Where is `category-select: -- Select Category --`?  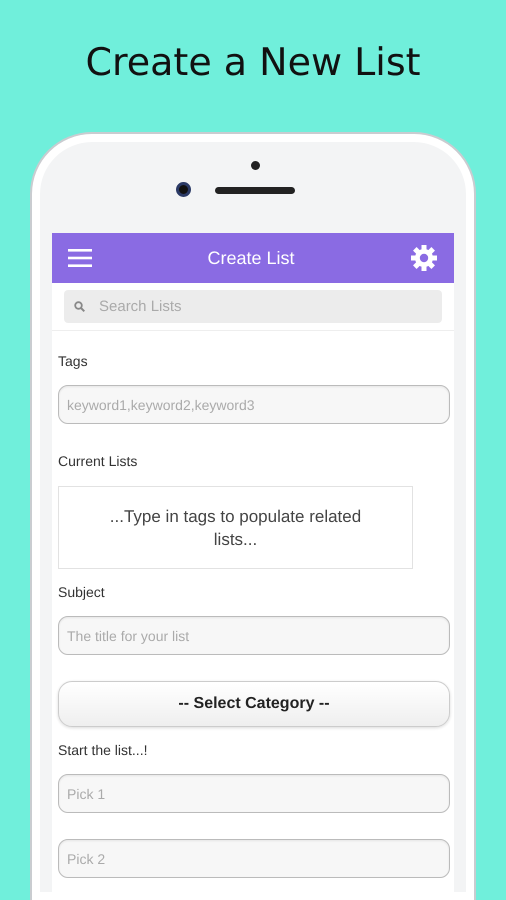
category-select: -- Select Category -- is located at coordinates (254, 704).